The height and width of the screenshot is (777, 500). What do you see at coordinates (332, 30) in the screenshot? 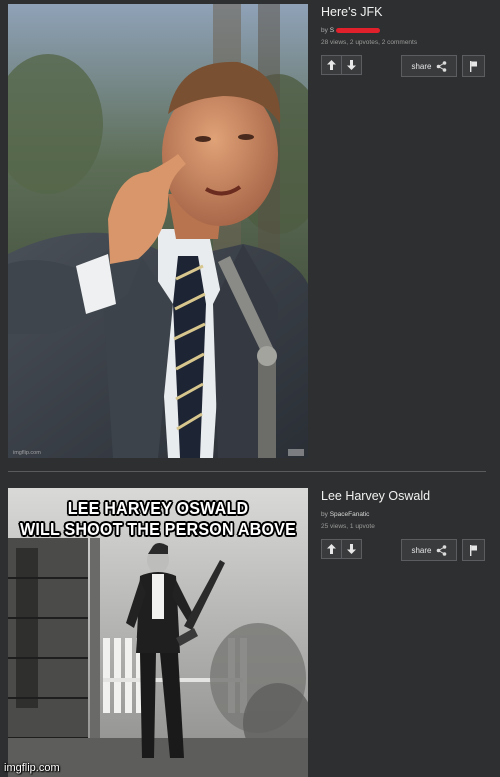
I see `author-link: S` at bounding box center [332, 30].